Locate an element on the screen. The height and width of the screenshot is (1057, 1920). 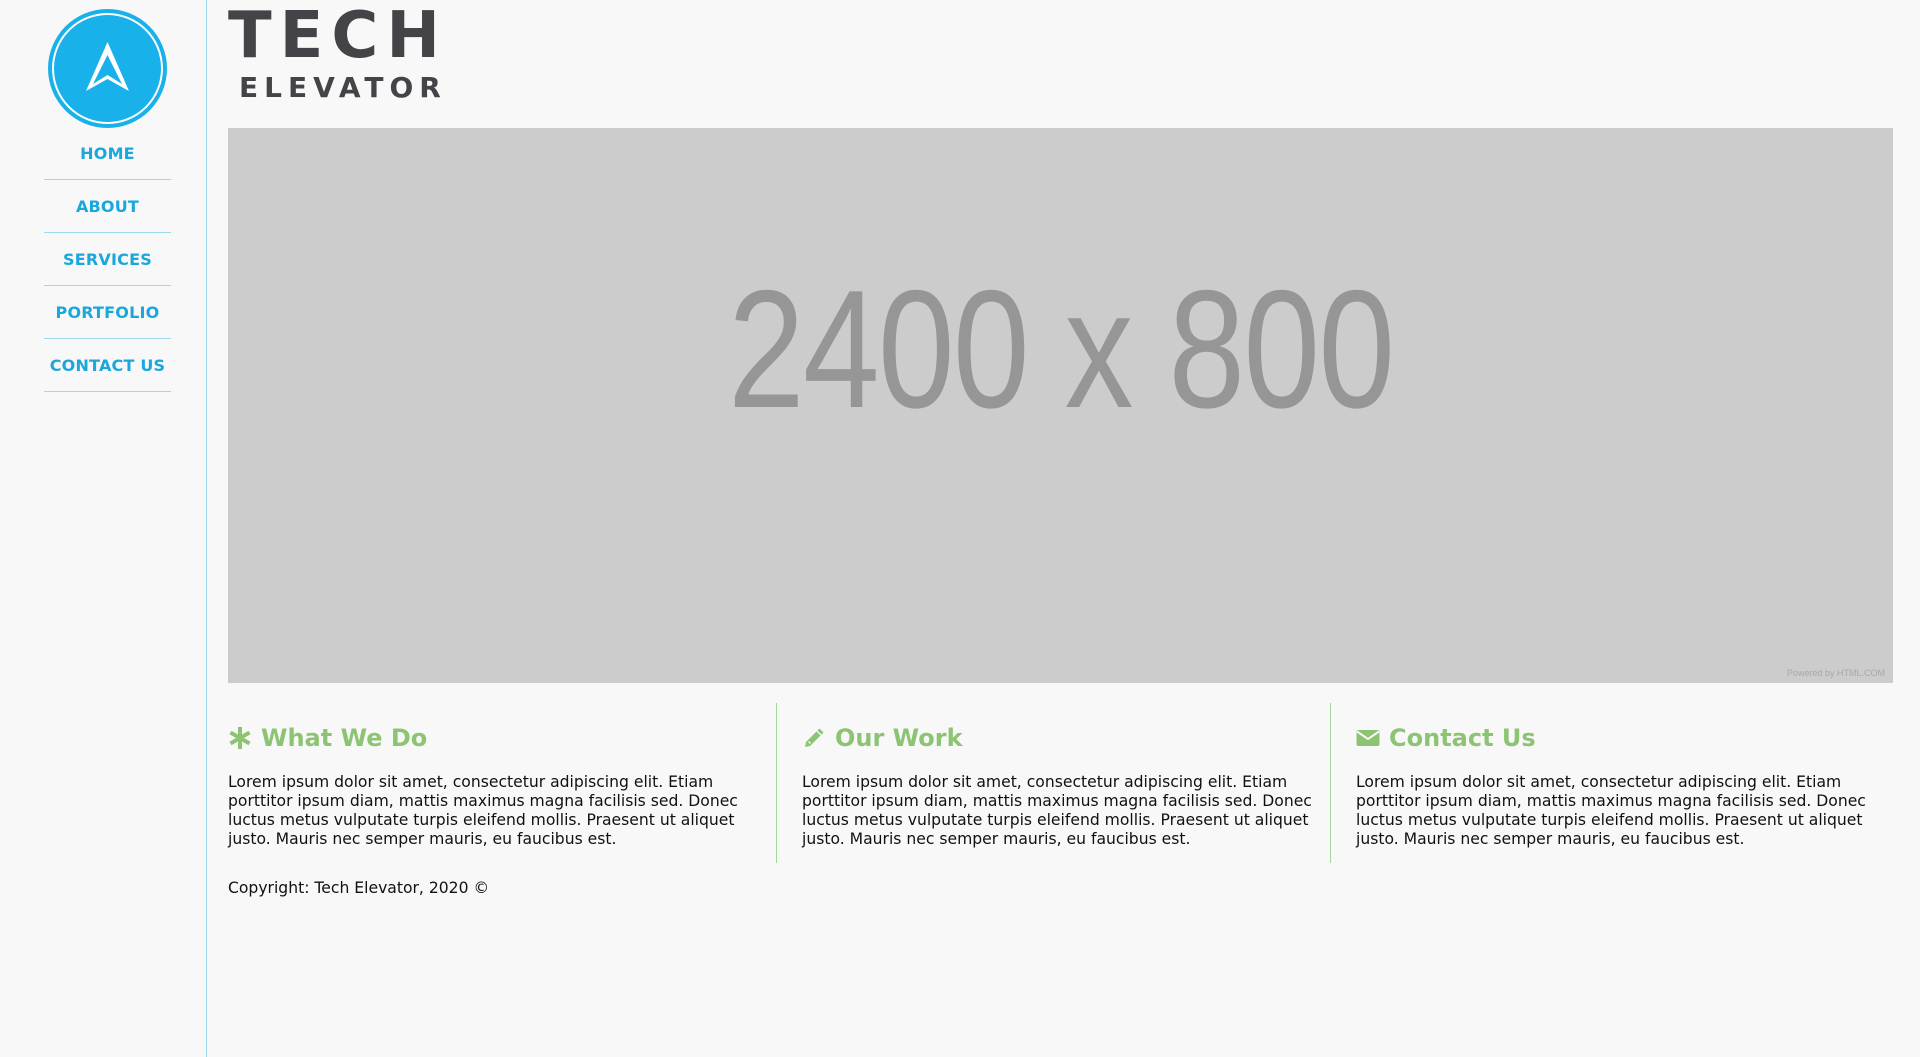
asterisk-icon is located at coordinates (240, 738).